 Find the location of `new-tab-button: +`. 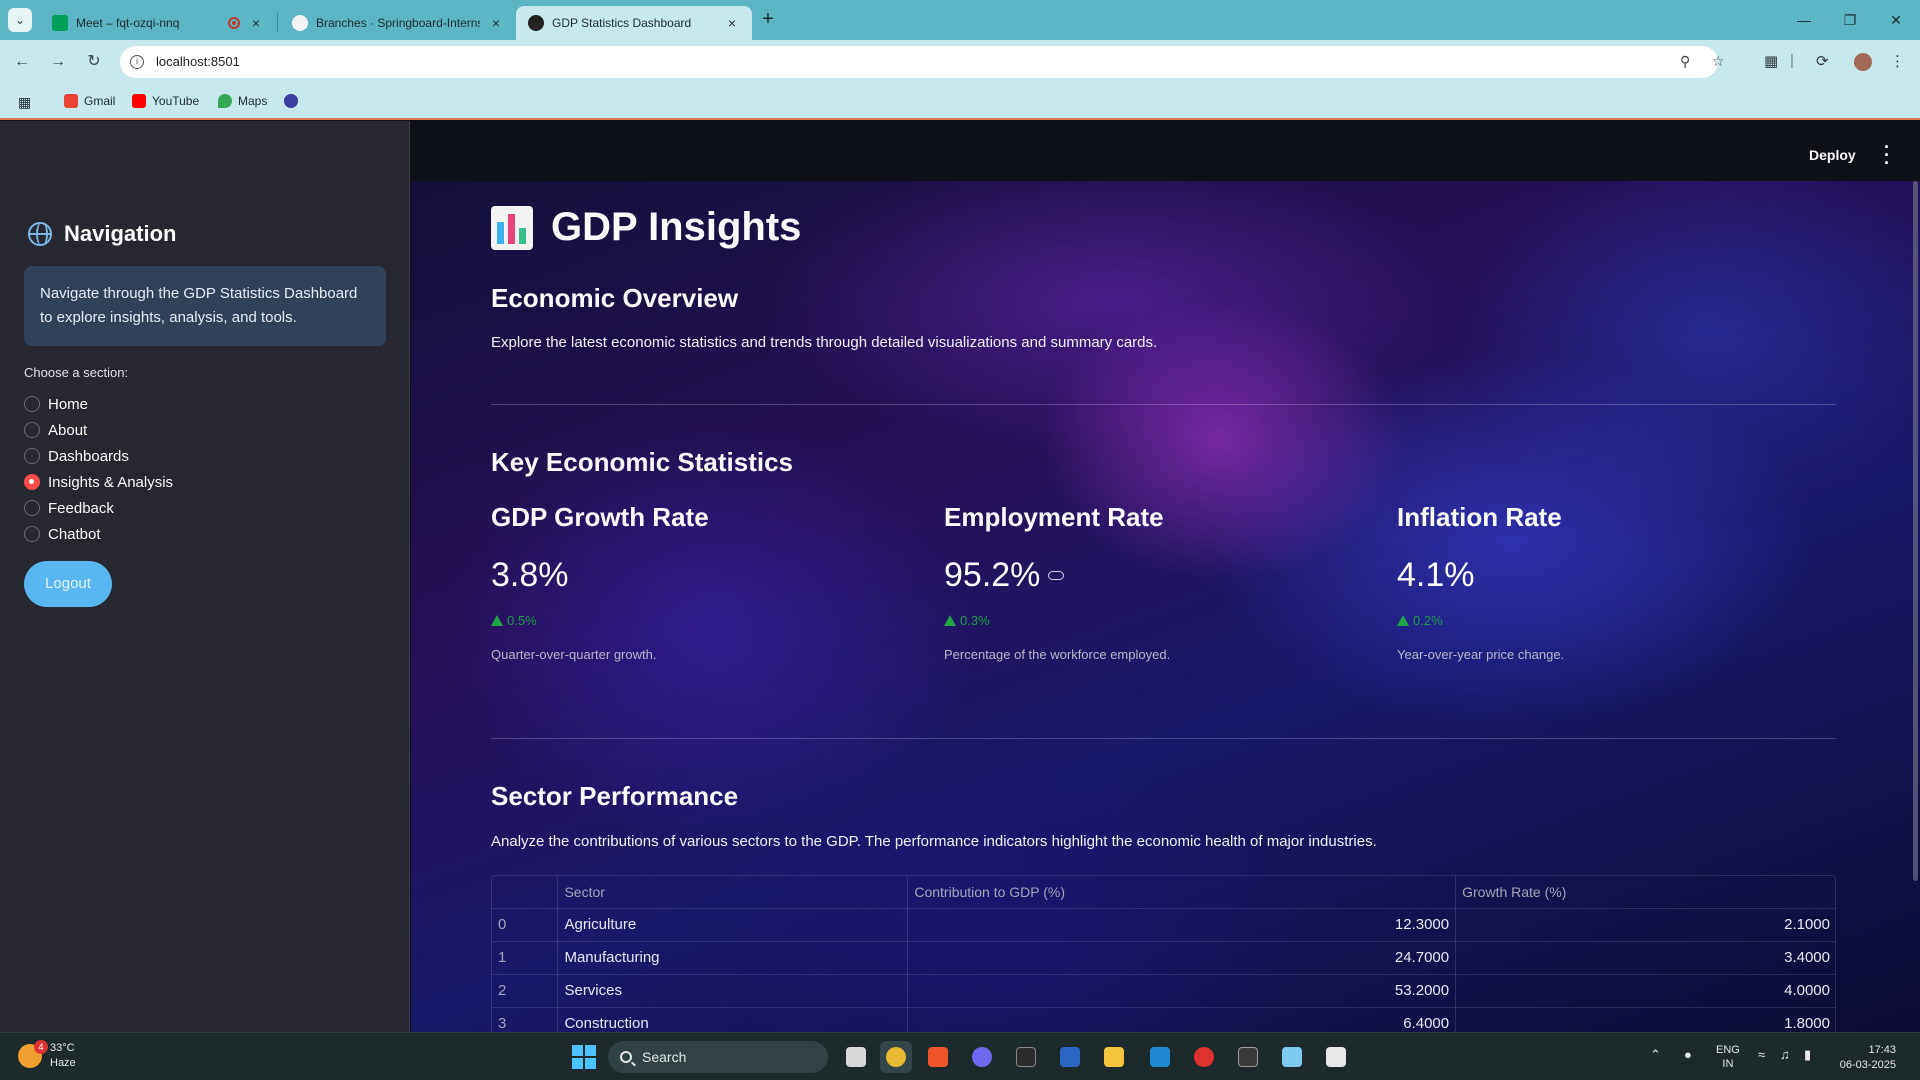

new-tab-button: + is located at coordinates (768, 20).